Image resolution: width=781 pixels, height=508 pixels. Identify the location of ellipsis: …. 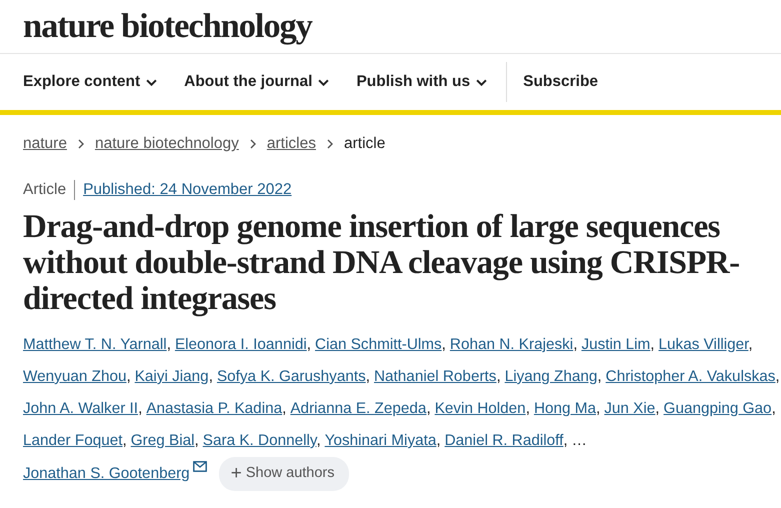
(579, 441).